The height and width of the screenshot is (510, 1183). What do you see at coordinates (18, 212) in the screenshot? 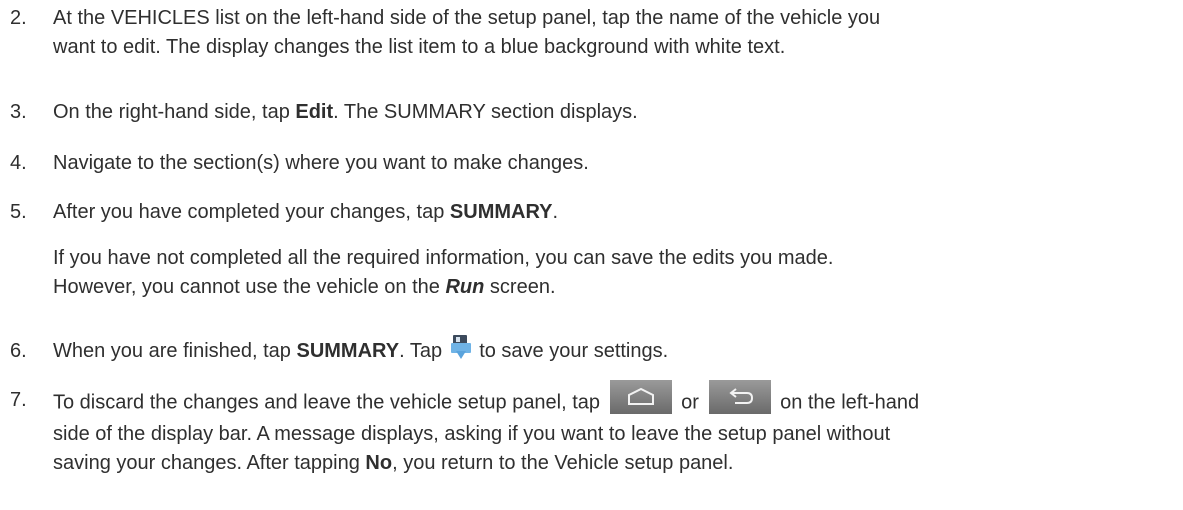
I see `step-number: 5.` at bounding box center [18, 212].